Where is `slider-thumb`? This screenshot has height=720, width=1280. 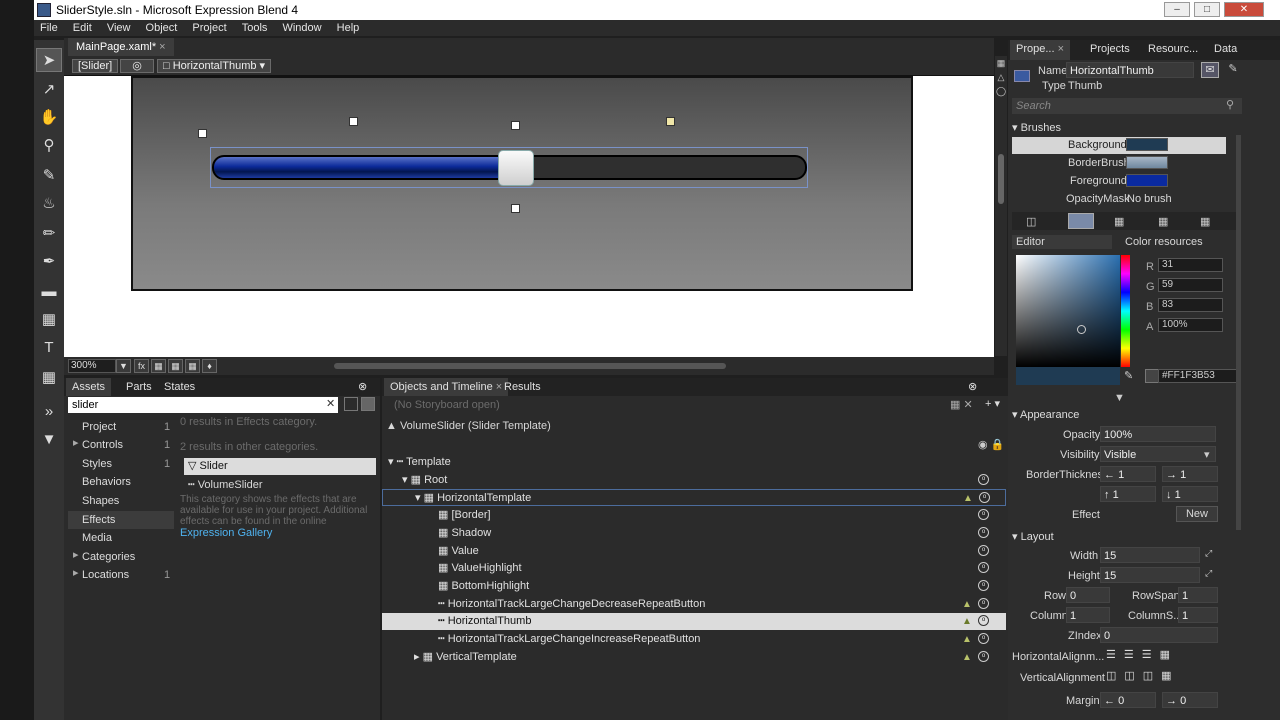
slider-thumb is located at coordinates (516, 168).